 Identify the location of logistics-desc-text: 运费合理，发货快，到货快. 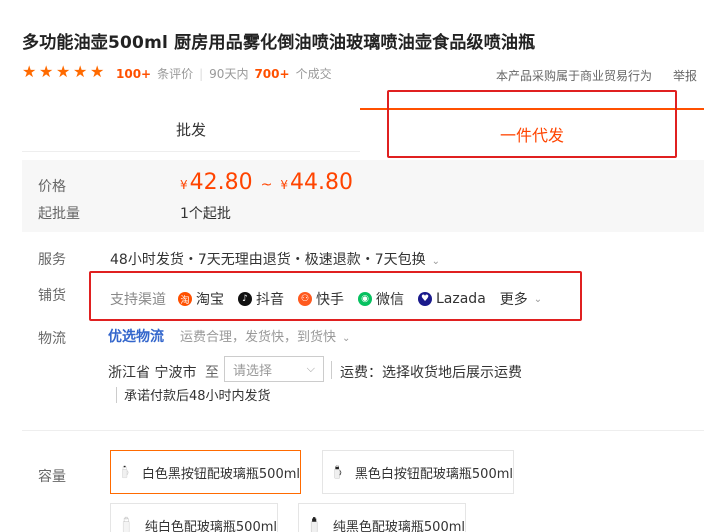
(258, 337).